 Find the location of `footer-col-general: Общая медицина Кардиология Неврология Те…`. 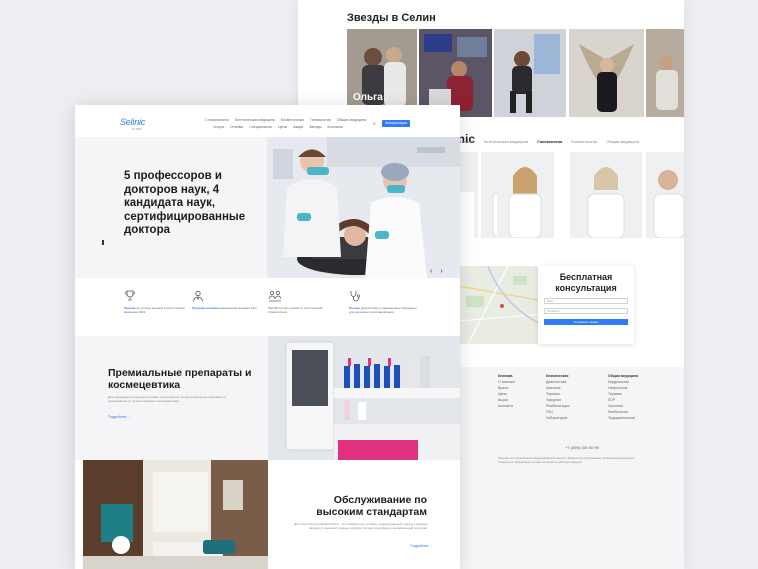

footer-col-general: Общая медицина Кардиология Неврология Те… is located at coordinates (623, 397).